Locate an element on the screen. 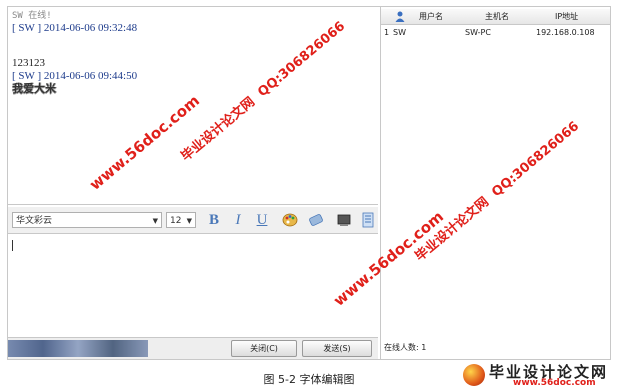 This screenshot has height=391, width=618. row-username: SW is located at coordinates (399, 32).